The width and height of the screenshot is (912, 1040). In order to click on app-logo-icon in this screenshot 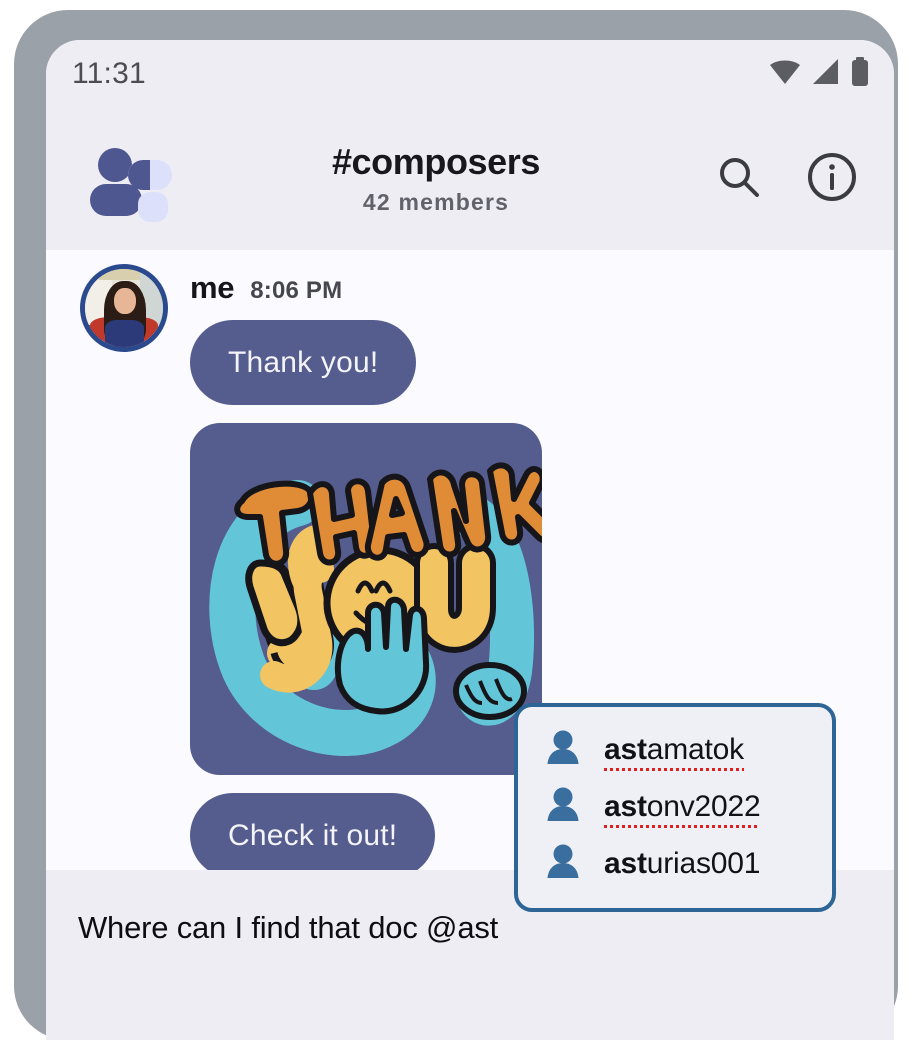, I will do `click(131, 183)`.